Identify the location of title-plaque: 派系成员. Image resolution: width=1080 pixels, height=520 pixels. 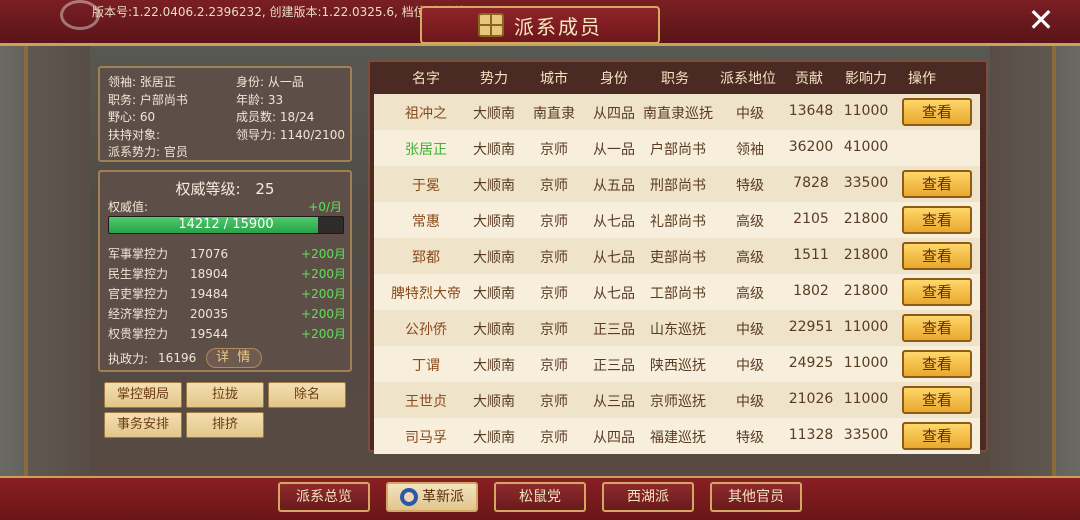
(540, 25).